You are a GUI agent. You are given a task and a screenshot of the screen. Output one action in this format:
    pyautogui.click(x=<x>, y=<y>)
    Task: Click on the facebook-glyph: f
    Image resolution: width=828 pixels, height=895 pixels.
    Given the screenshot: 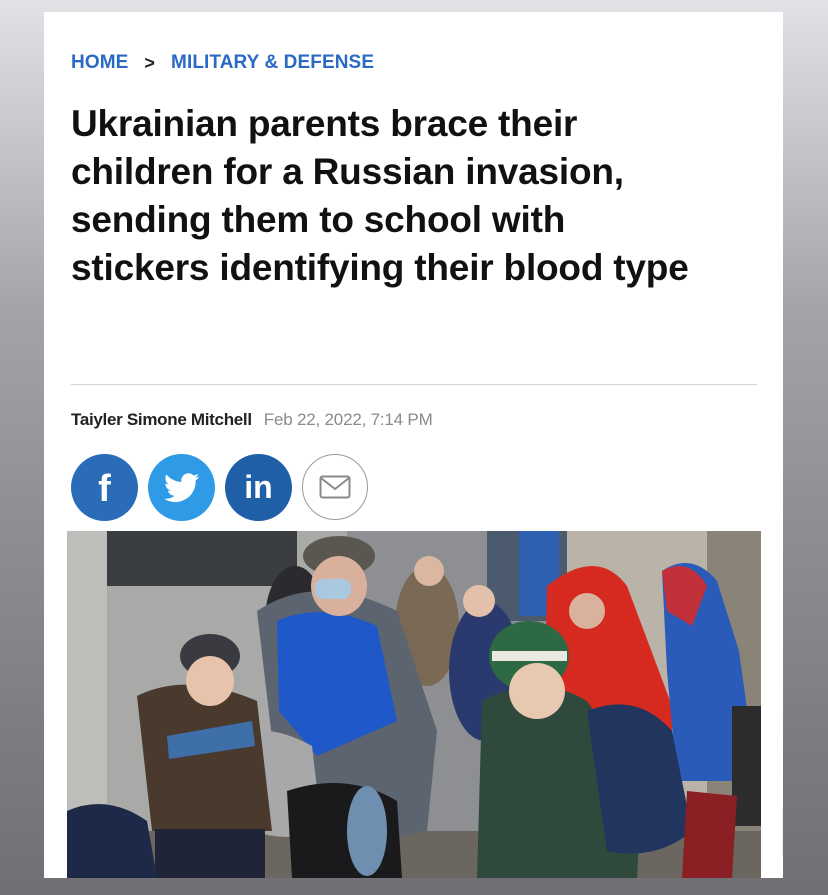 What is the action you would take?
    pyautogui.click(x=104, y=489)
    